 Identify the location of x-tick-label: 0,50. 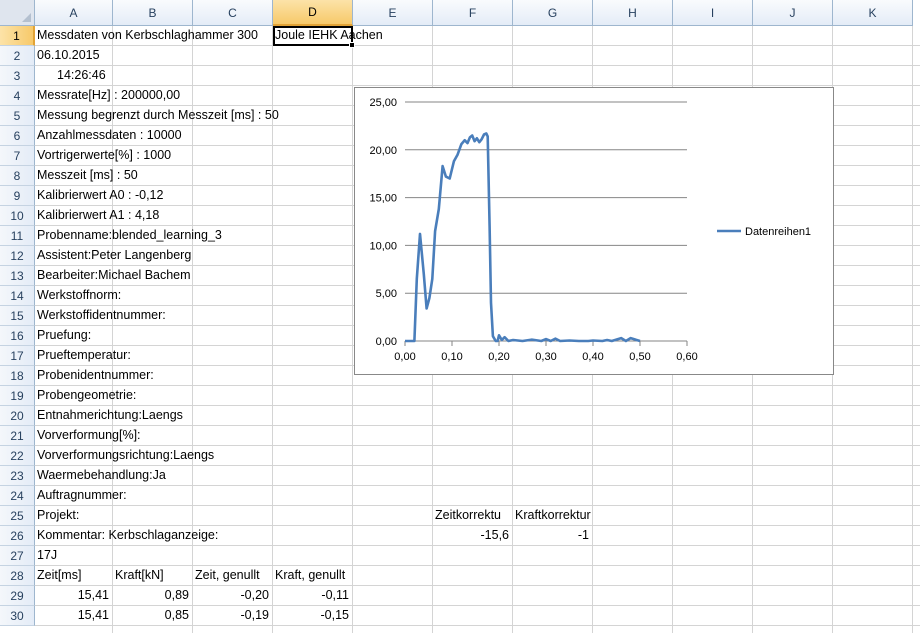
(639, 357).